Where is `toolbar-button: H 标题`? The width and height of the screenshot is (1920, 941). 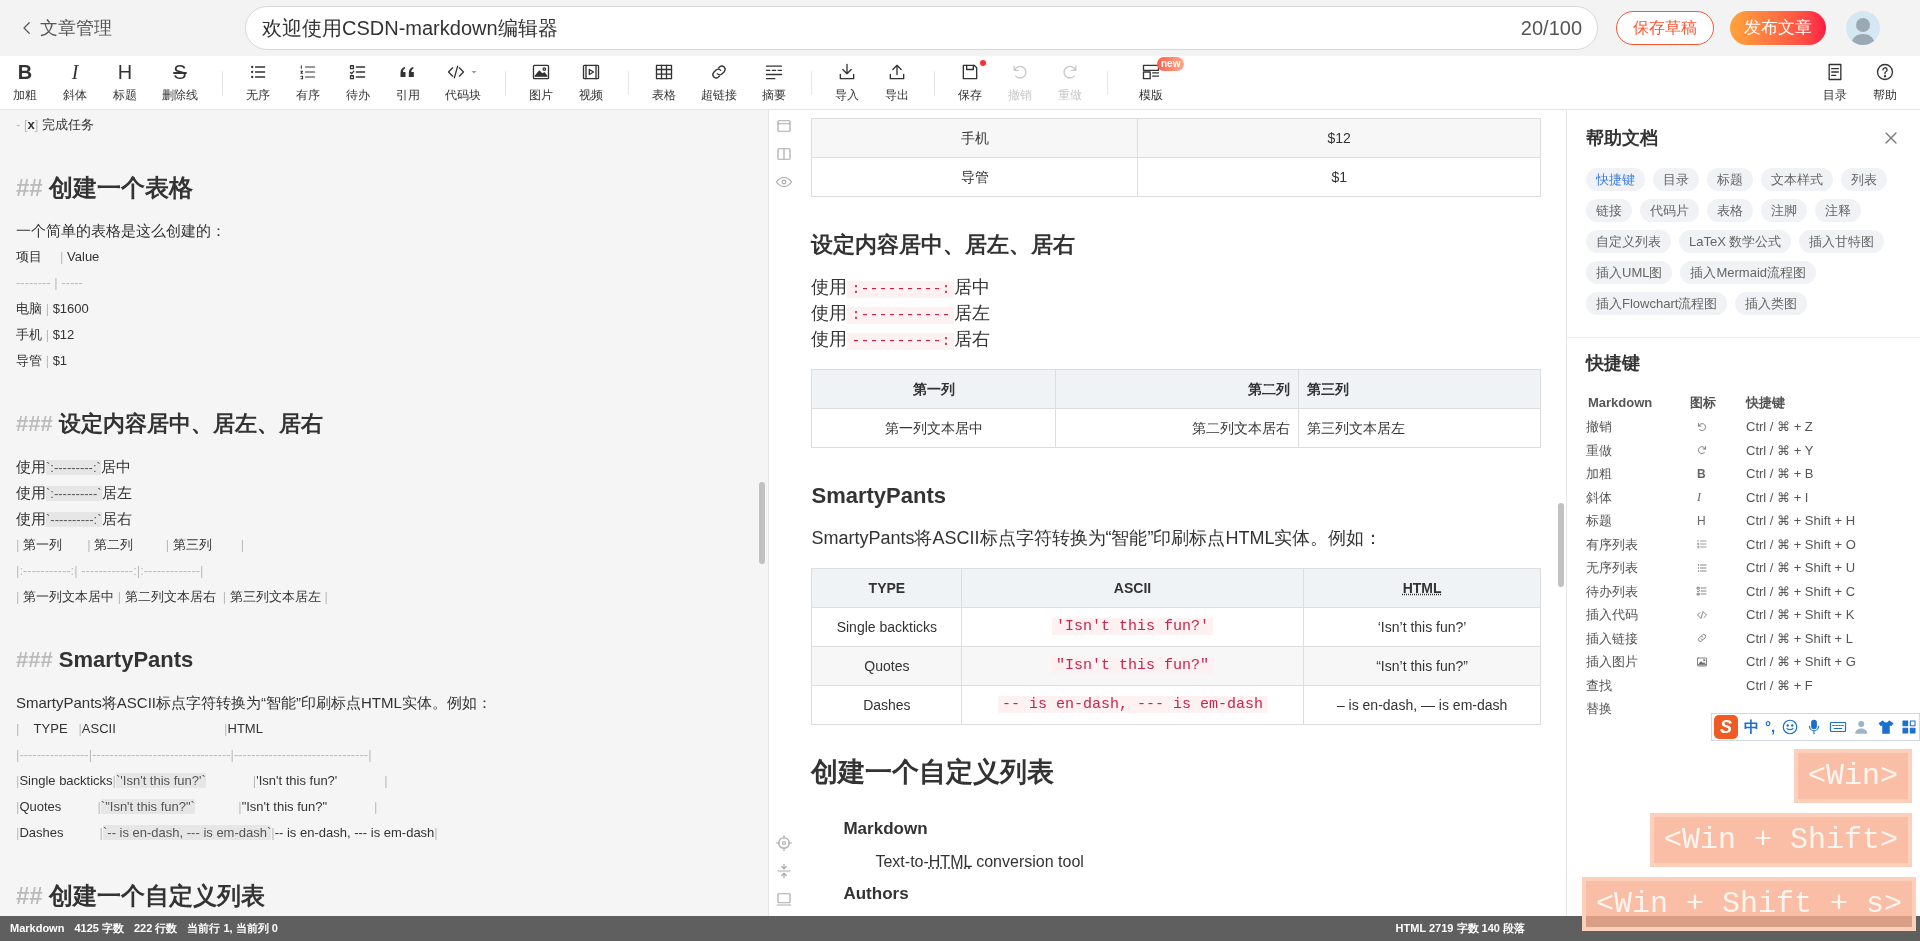 toolbar-button: H 标题 is located at coordinates (125, 82).